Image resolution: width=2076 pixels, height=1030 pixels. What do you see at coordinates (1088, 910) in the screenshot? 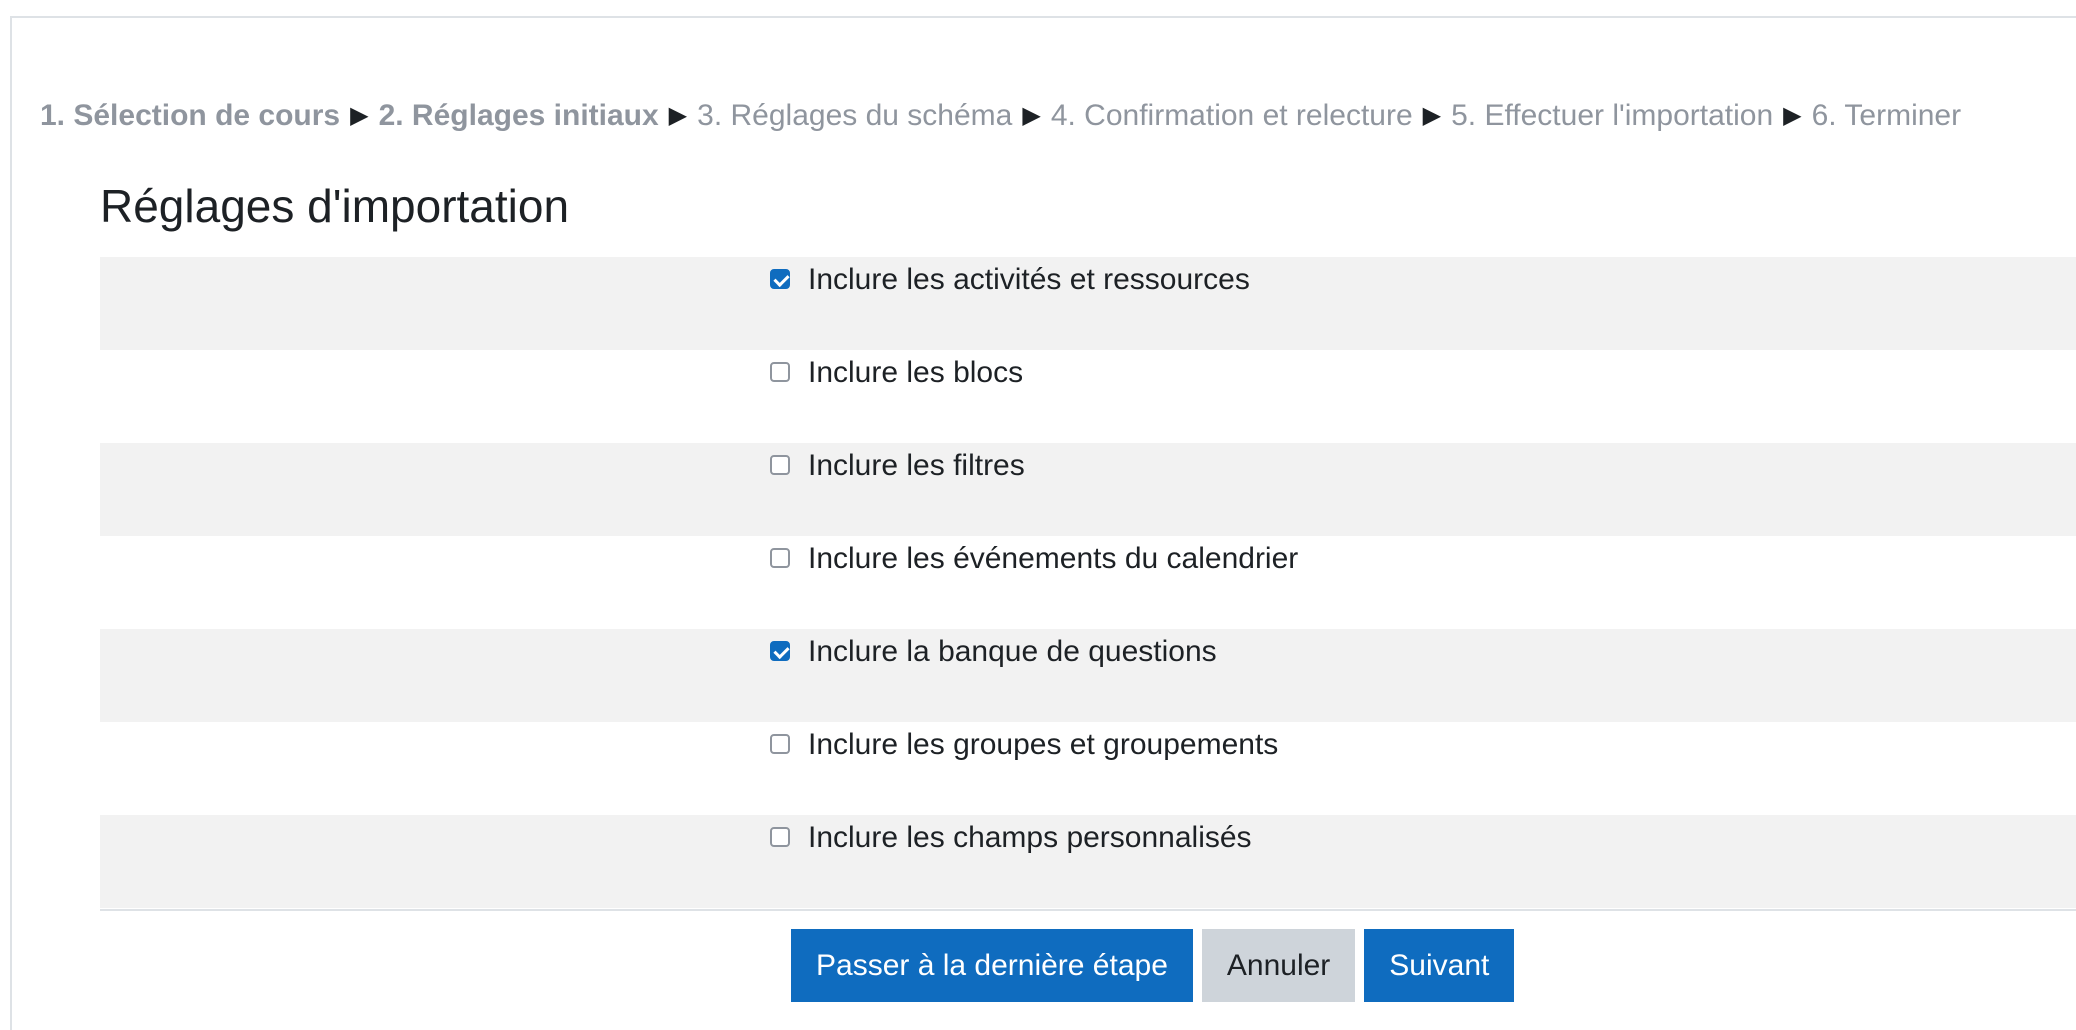
I see `form-divider` at bounding box center [1088, 910].